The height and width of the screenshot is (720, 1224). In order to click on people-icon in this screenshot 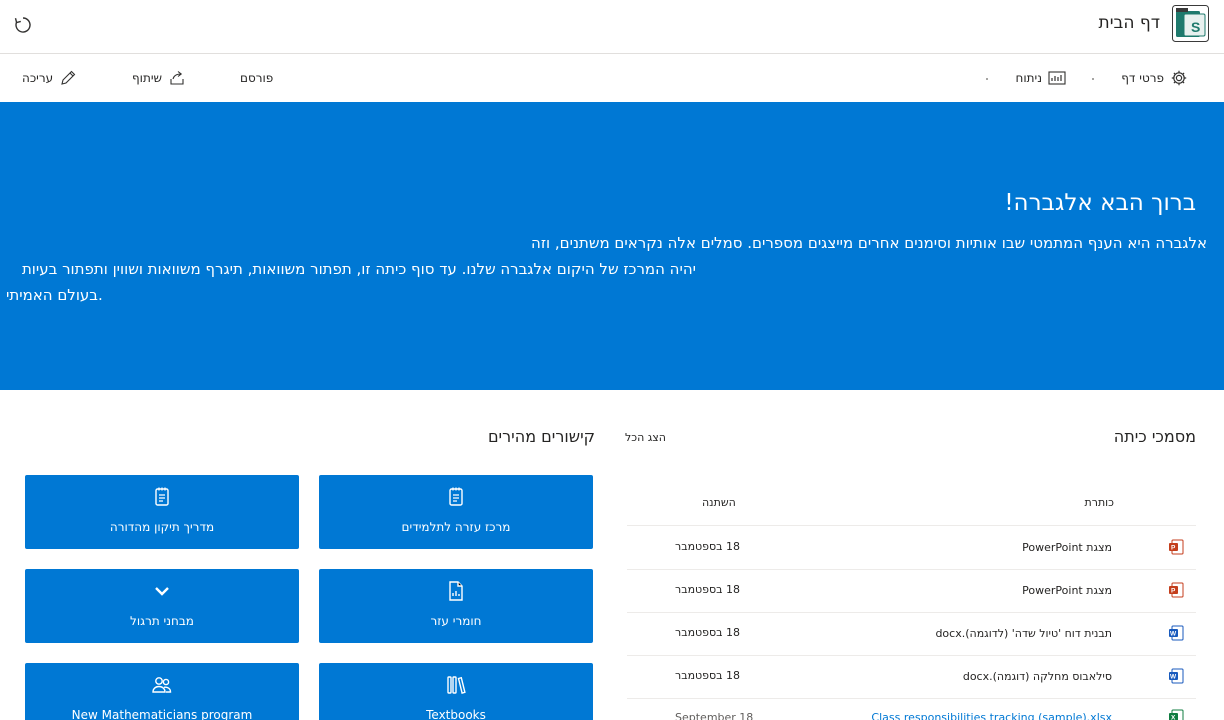, I will do `click(162, 685)`.